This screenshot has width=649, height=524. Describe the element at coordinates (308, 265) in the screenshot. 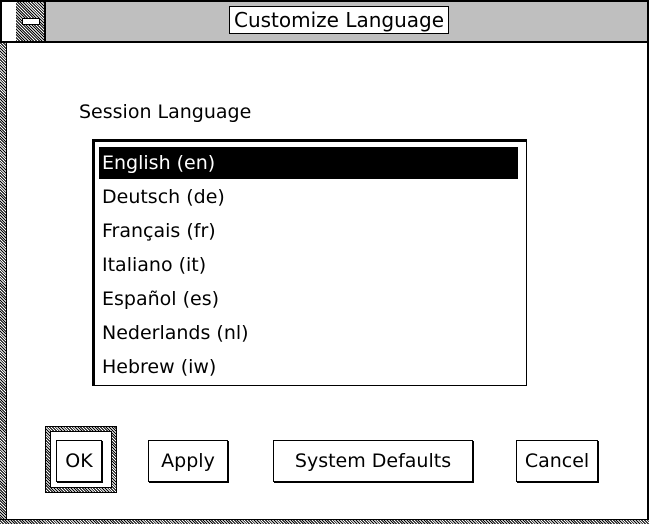

I see `language-item-it: Italiano (it)` at that location.